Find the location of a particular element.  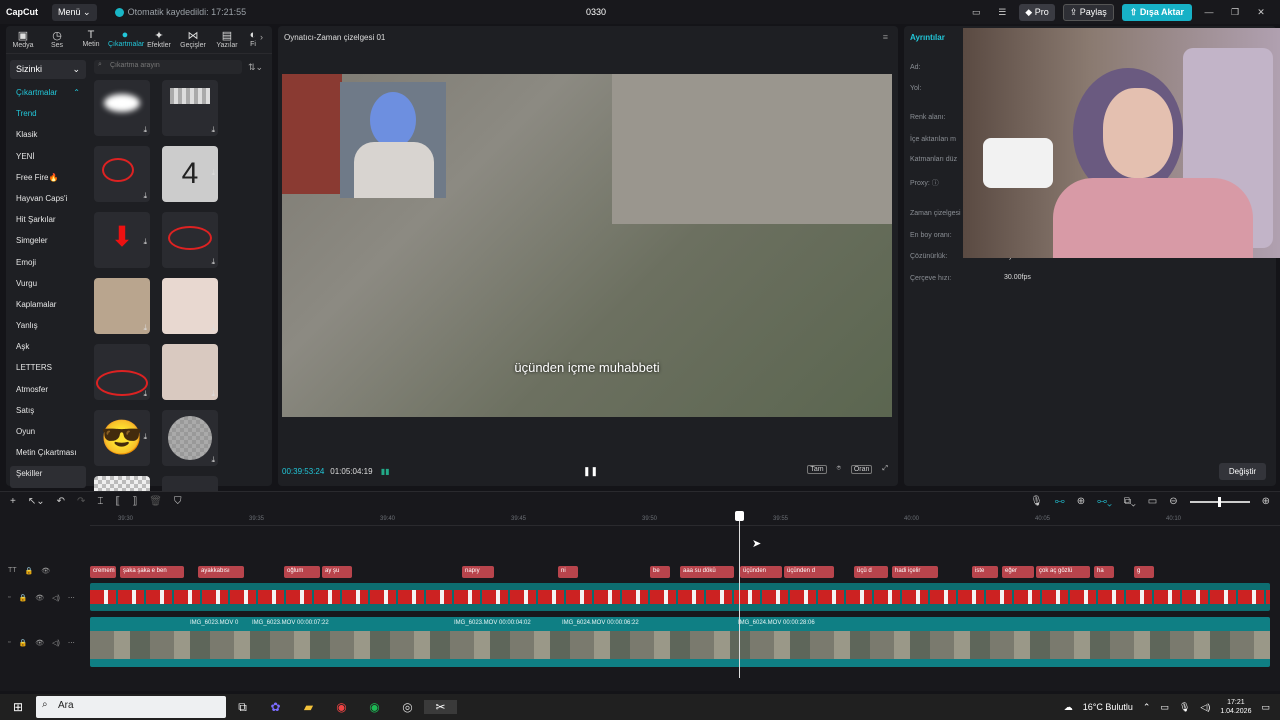

add-icon: + is located at coordinates (13, 501).